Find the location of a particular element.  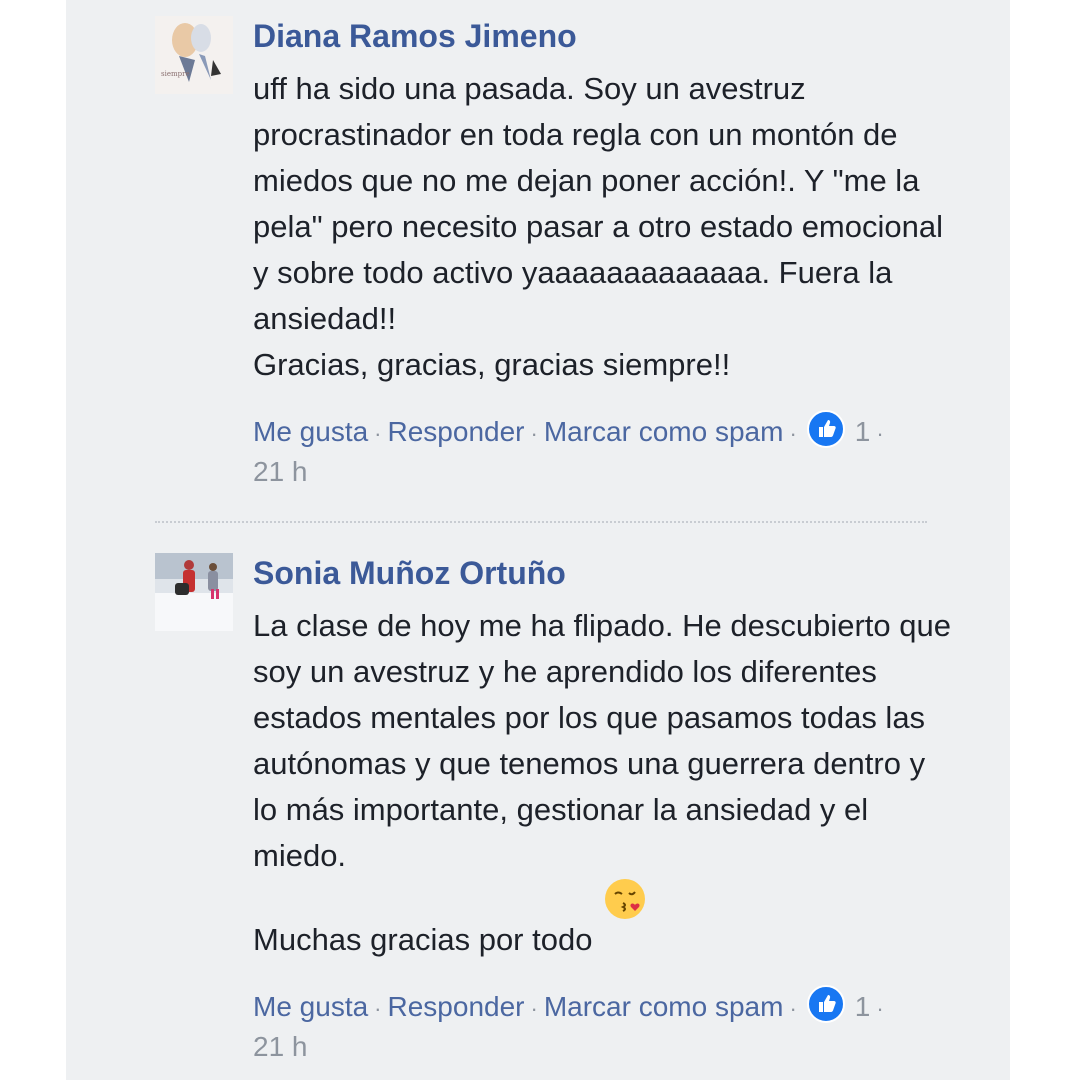

commenter-avatar is located at coordinates (194, 592).